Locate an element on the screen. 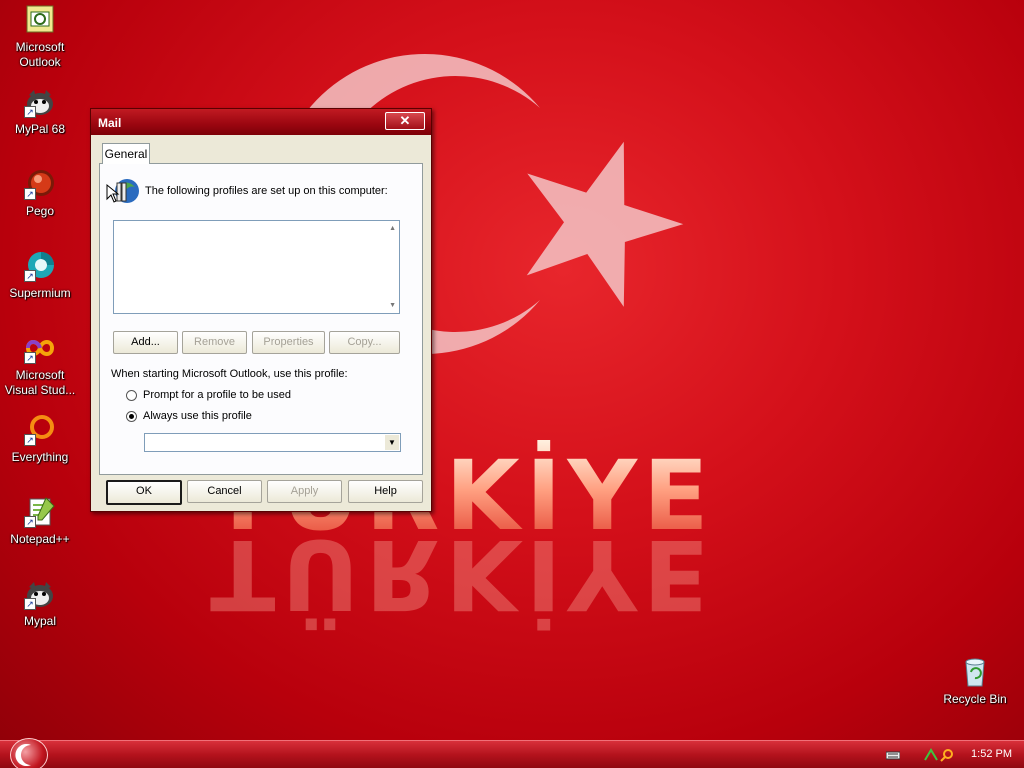  desktop-icon-mypal68: ↗ MyPal 68 is located at coordinates (40, 111).